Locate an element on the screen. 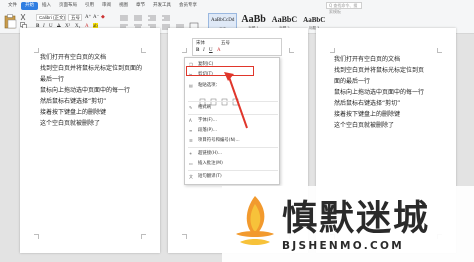 This screenshot has width=474, height=262. font-icon: A is located at coordinates (190, 120).